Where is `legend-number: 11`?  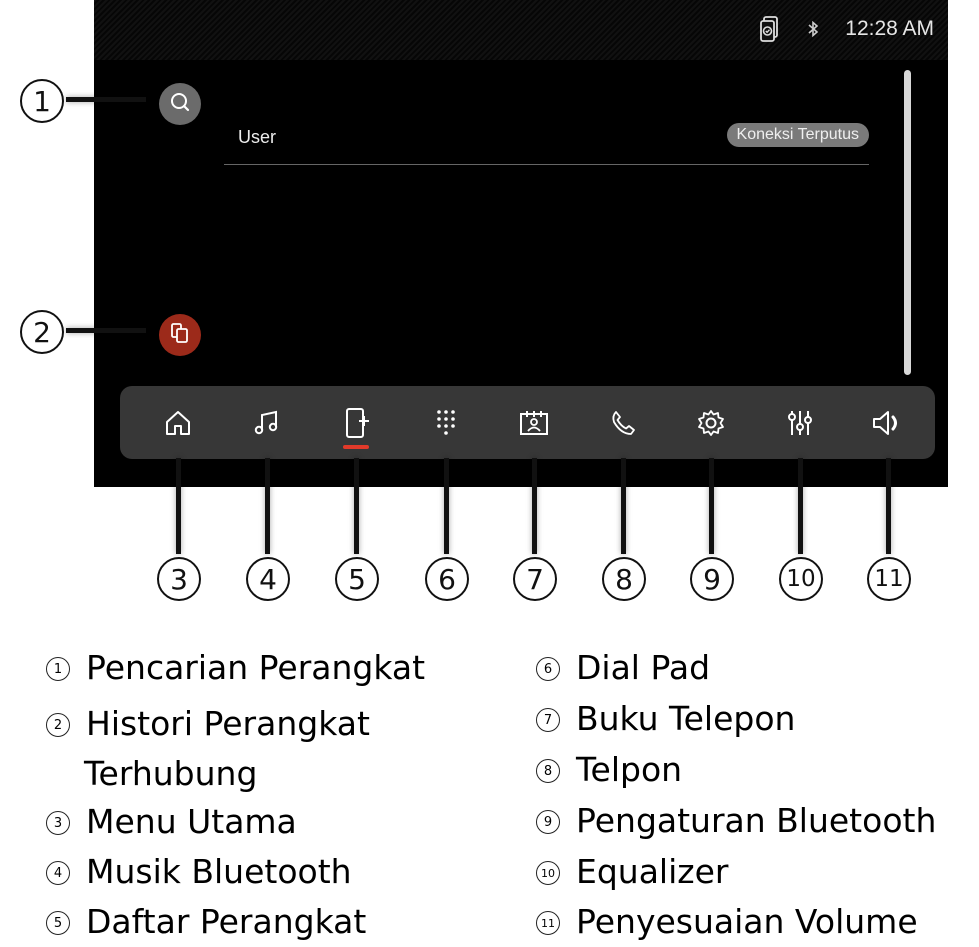 legend-number: 11 is located at coordinates (548, 923).